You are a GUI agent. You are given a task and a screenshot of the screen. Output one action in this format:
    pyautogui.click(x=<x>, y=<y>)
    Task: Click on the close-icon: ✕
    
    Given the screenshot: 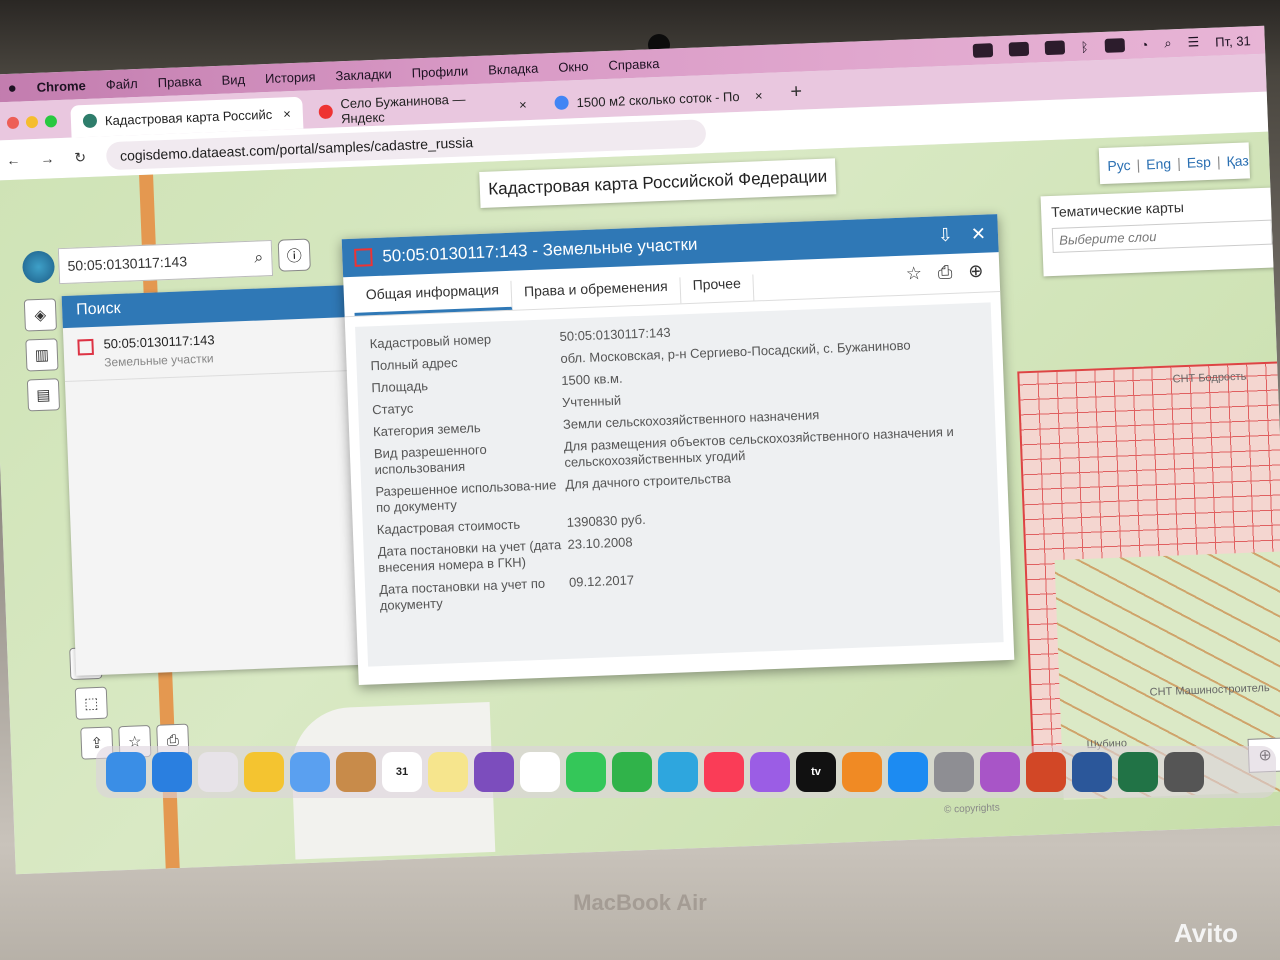 What is the action you would take?
    pyautogui.click(x=978, y=234)
    